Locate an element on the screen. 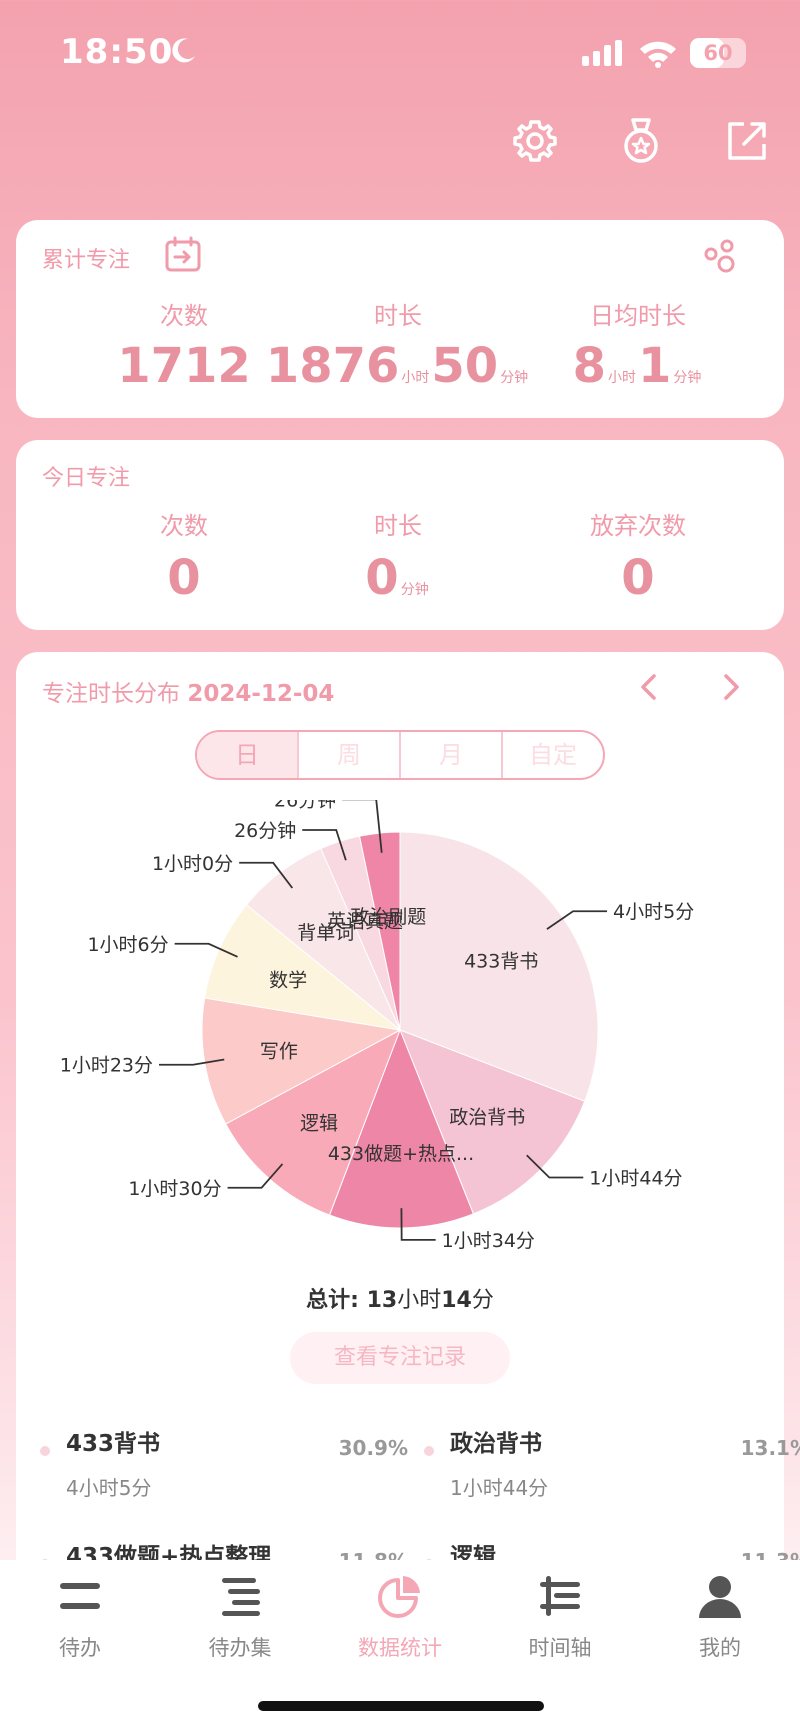 The width and height of the screenshot is (800, 1731). signal-icon is located at coordinates (602, 53).